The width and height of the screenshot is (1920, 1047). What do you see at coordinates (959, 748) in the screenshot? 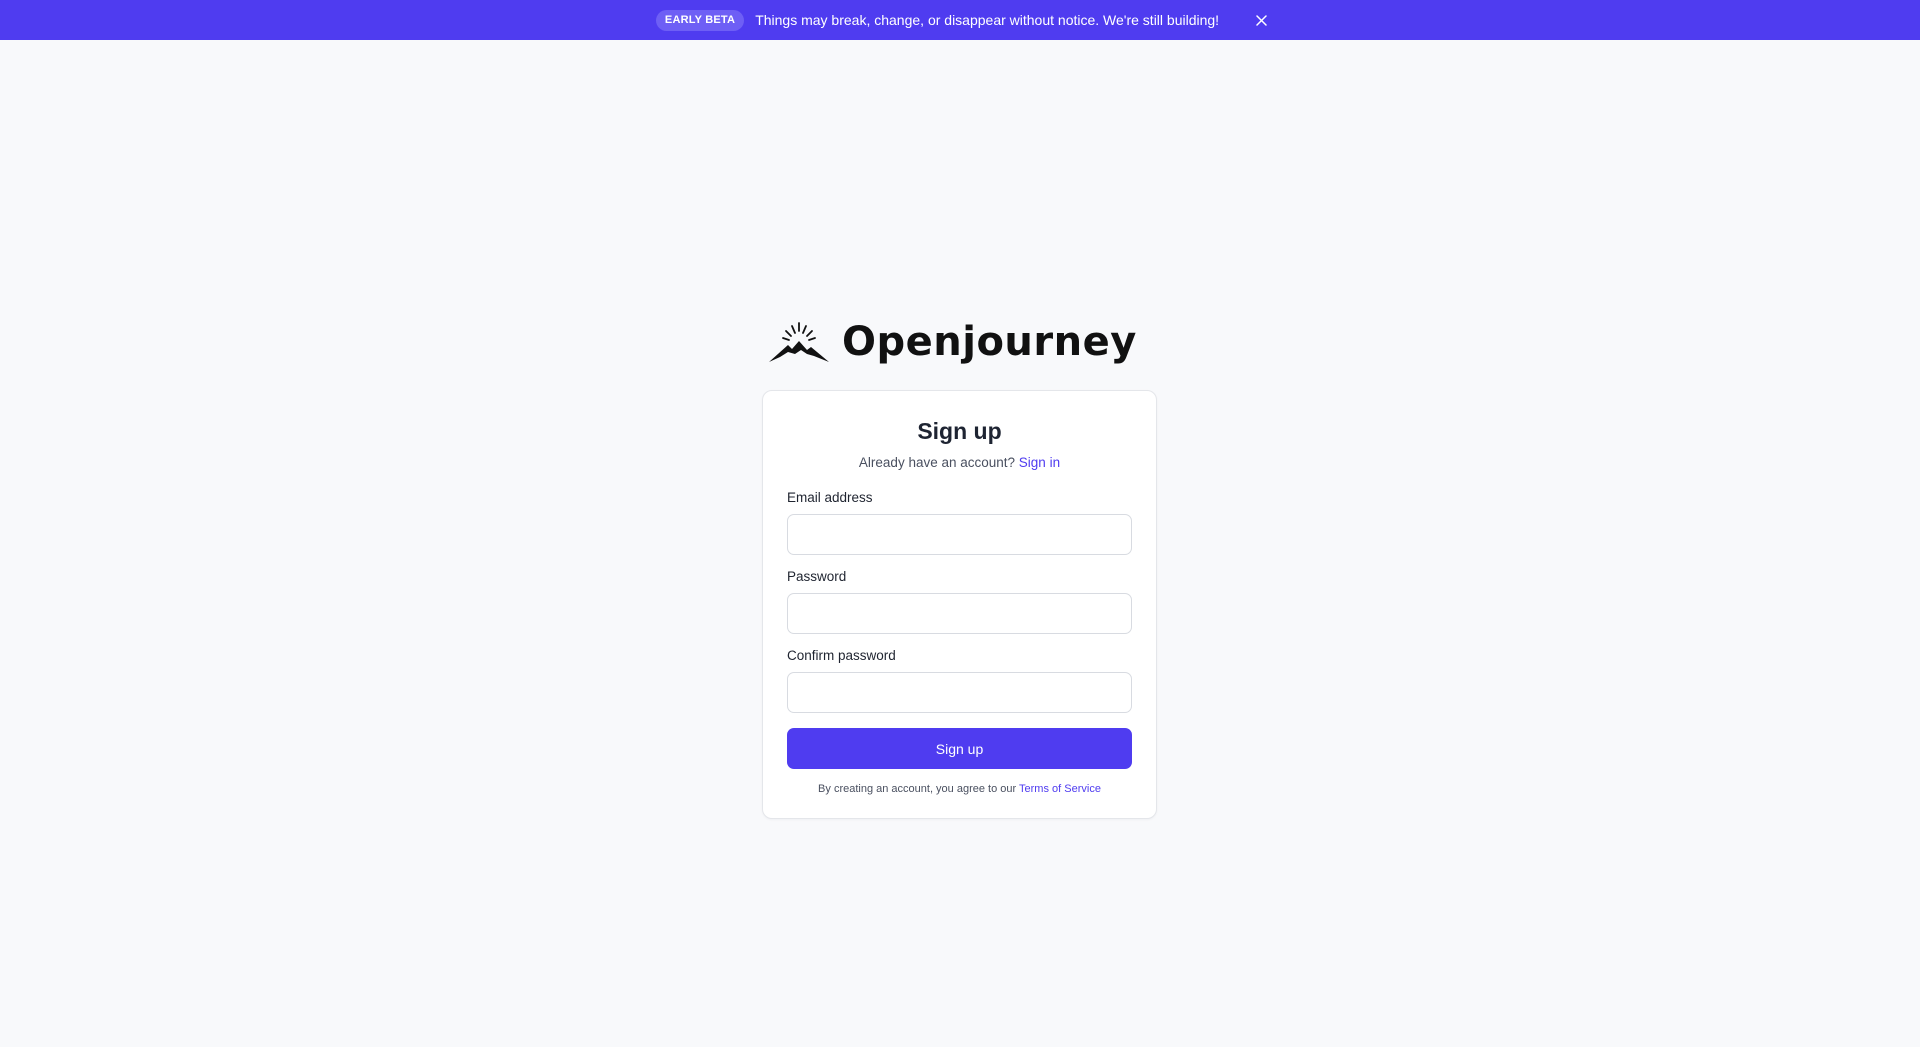
I see `signup-button: Sign up` at bounding box center [959, 748].